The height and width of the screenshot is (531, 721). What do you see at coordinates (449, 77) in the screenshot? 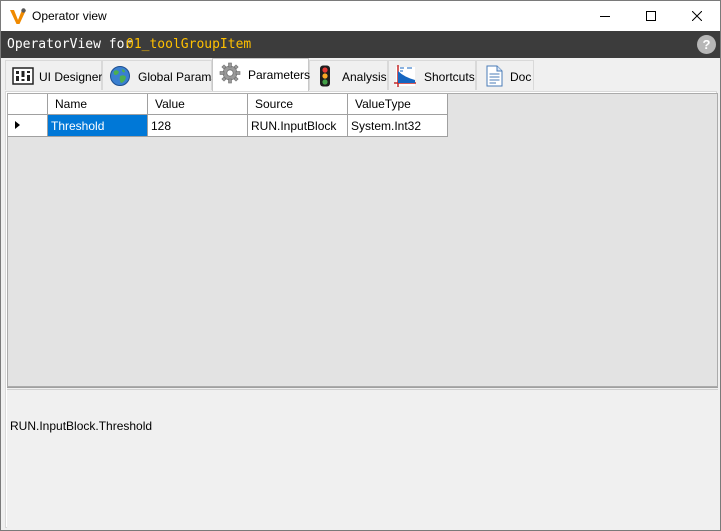
I see `tab-label: Shortcuts` at bounding box center [449, 77].